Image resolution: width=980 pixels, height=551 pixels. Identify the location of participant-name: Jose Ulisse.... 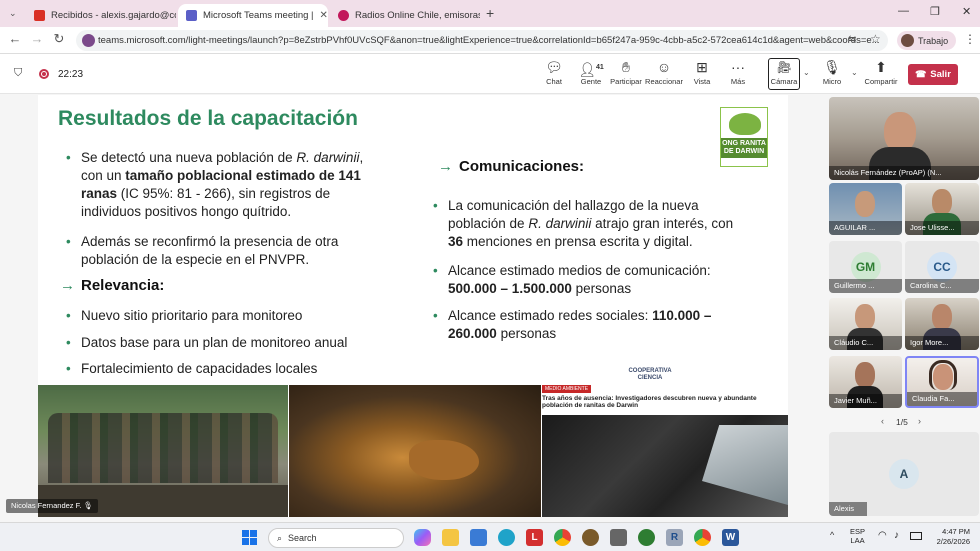
(942, 228).